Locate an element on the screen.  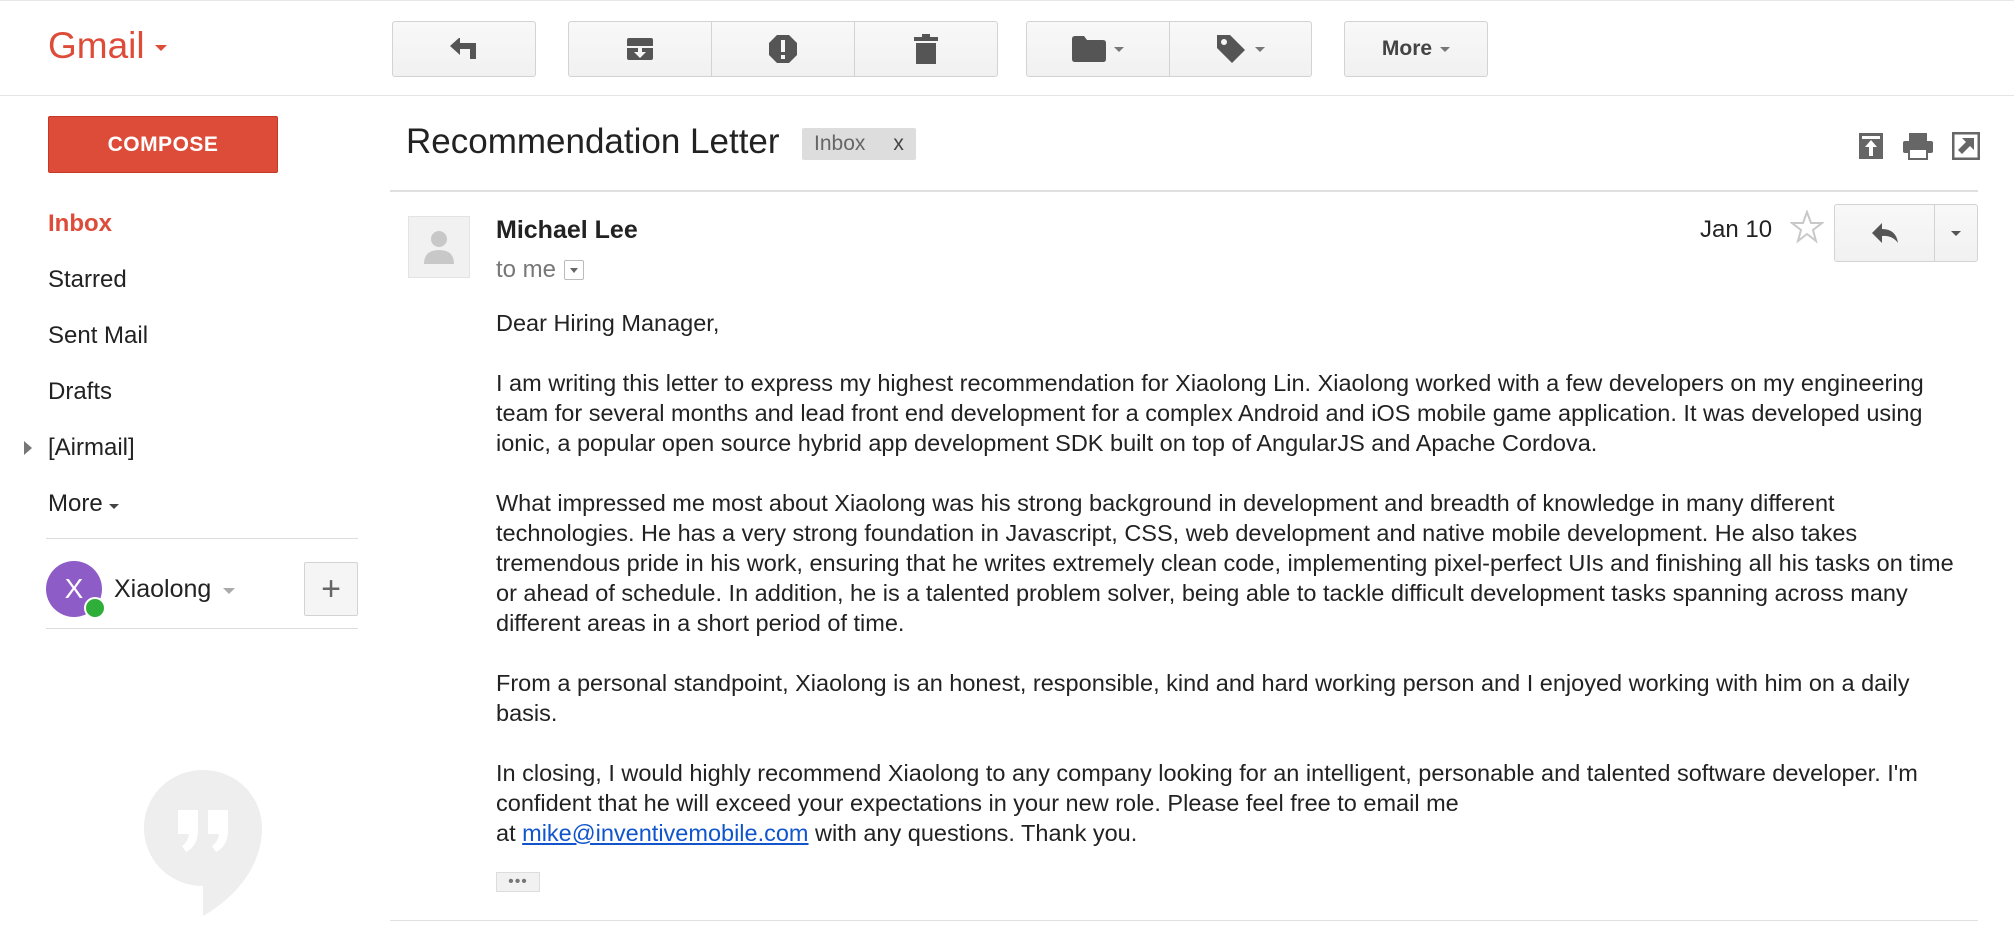
email-link: mike@inventivemobile.com is located at coordinates (665, 833).